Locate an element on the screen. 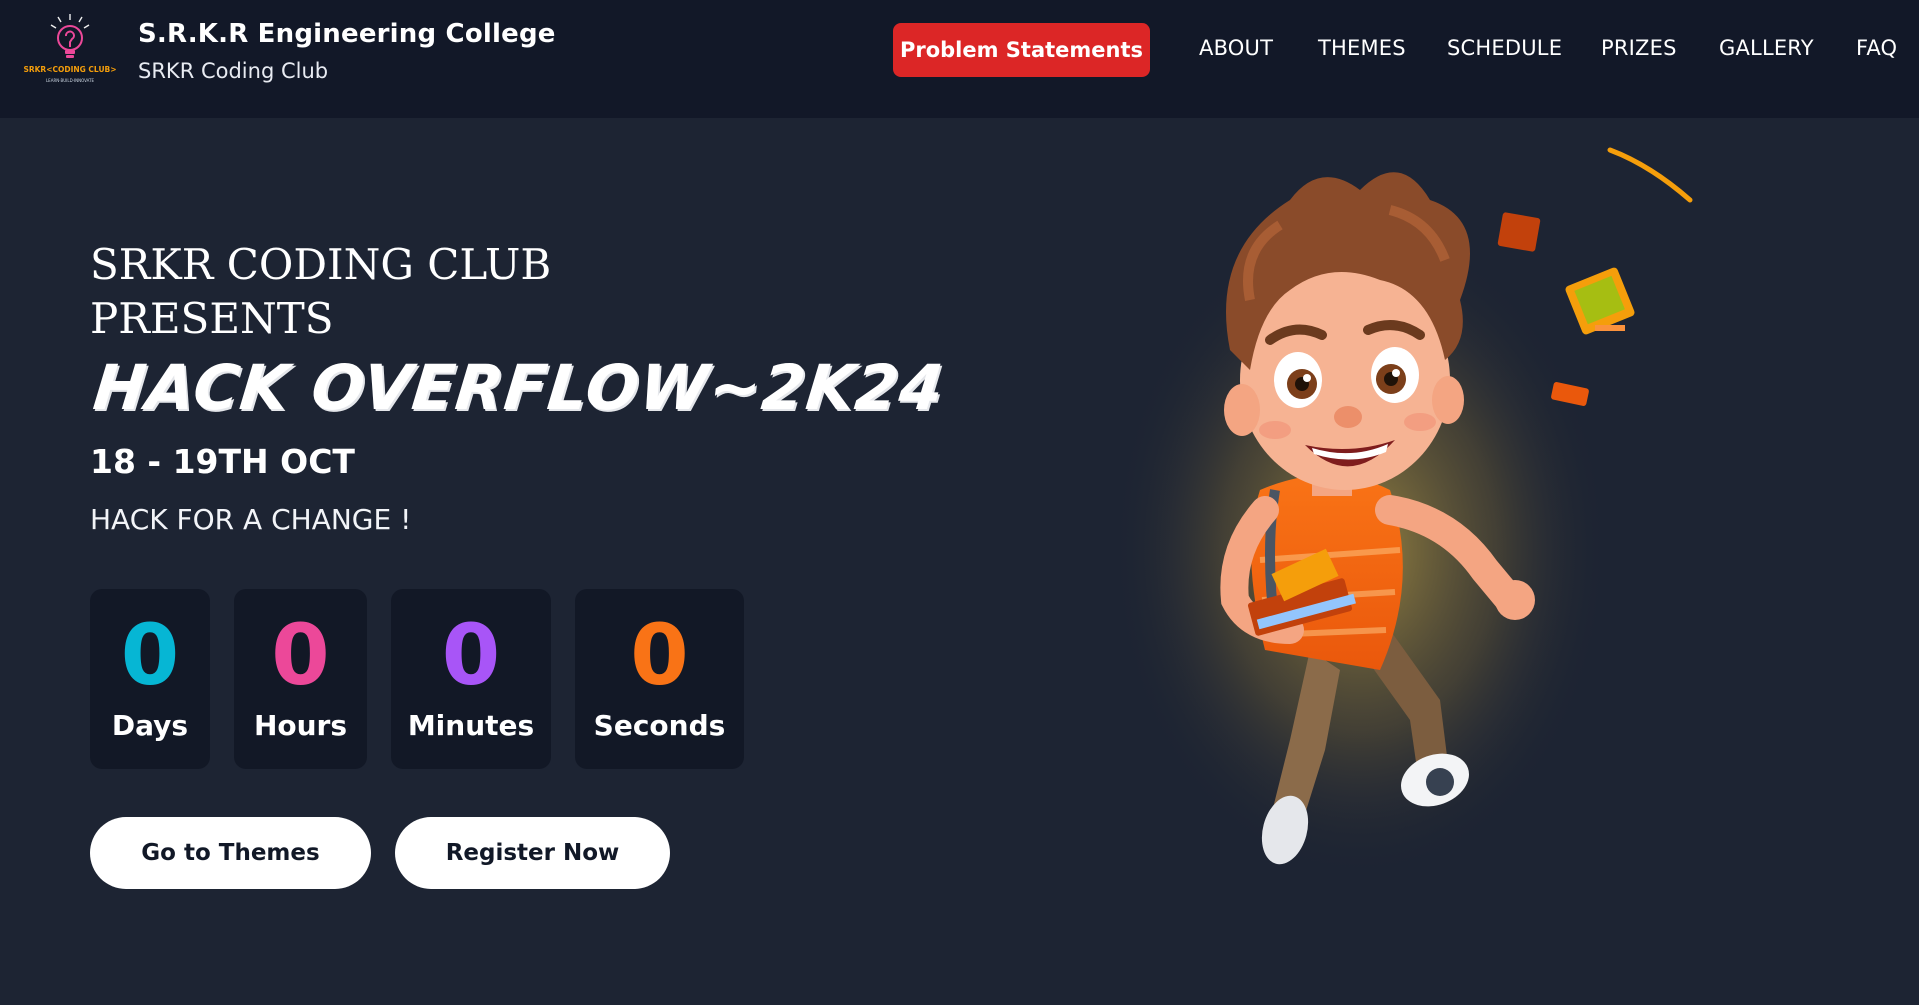 This screenshot has width=1919, height=1005. logo-tagline: LEARN·BUILD·INNOVATE is located at coordinates (70, 80).